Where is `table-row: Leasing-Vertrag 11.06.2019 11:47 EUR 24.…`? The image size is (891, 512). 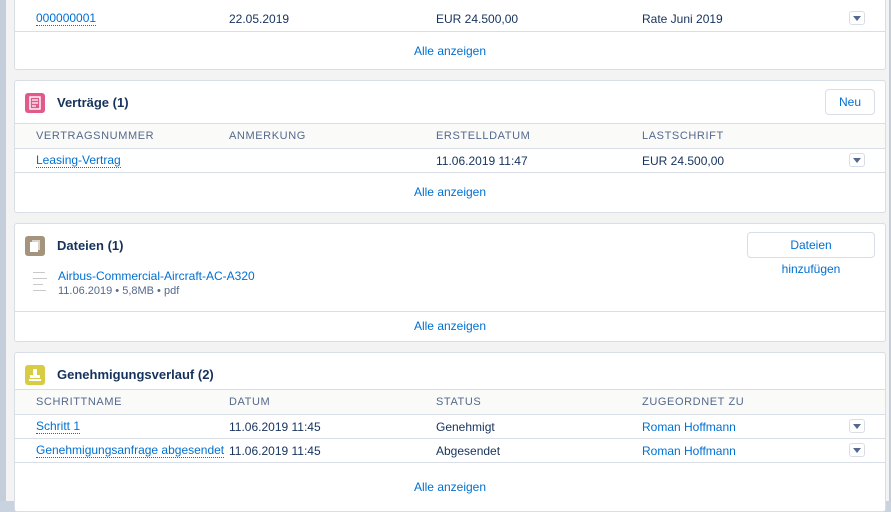 table-row: Leasing-Vertrag 11.06.2019 11:47 EUR 24.… is located at coordinates (450, 161).